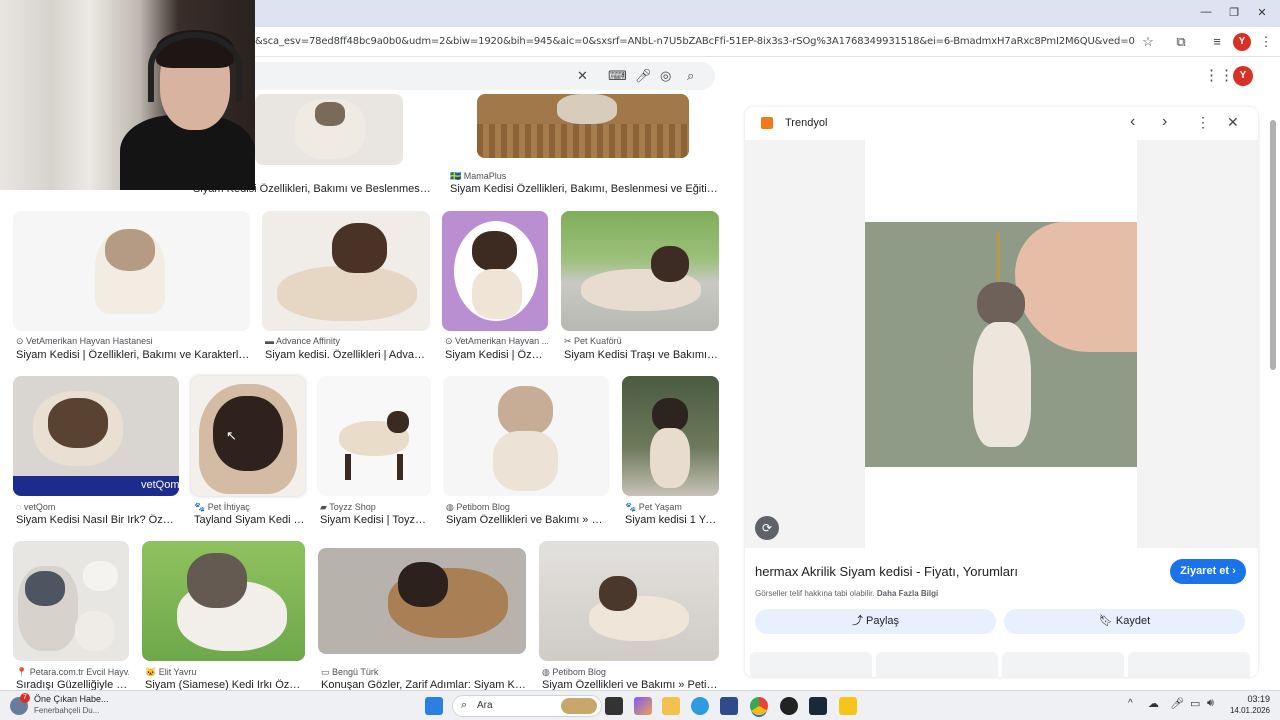  I want to click on chrome-icon, so click(759, 706).